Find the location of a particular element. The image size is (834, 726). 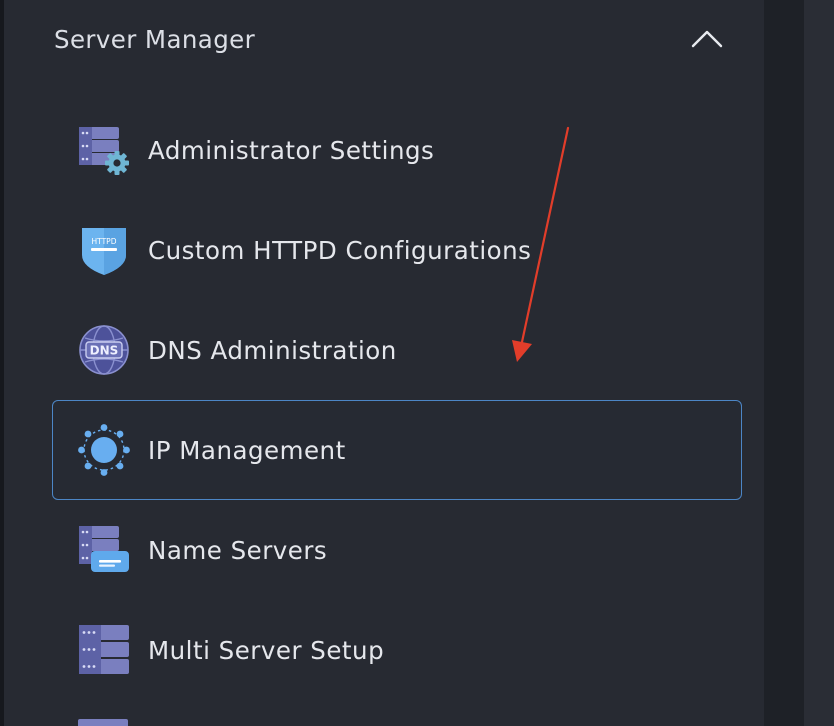

menu-item-label: Name Servers is located at coordinates (238, 550).